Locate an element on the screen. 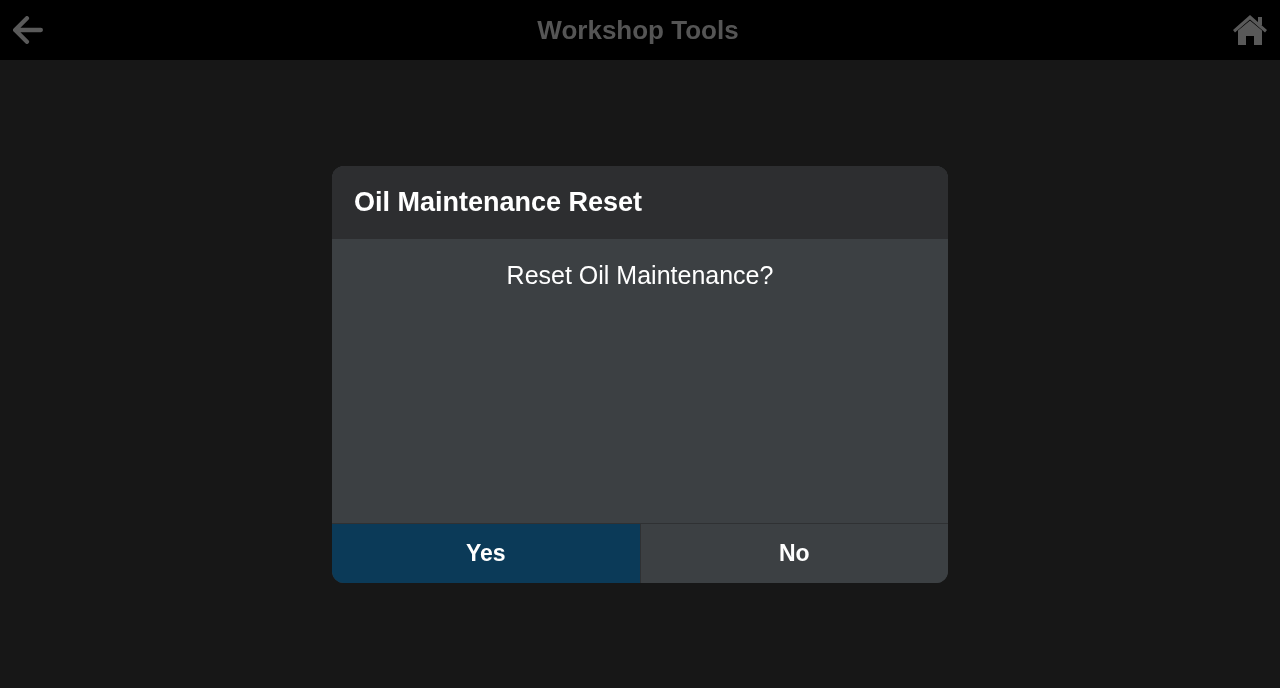 The image size is (1280, 688). back-button is located at coordinates (28, 30).